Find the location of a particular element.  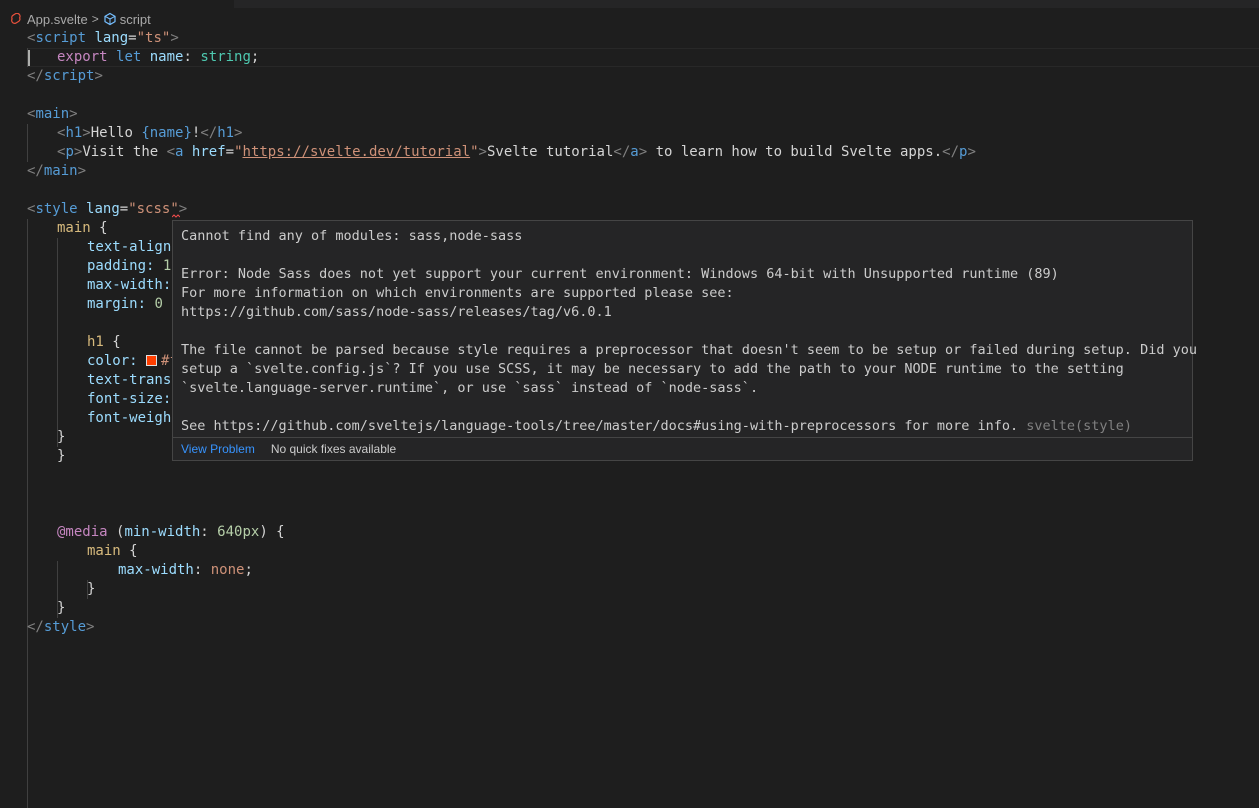

code-line: padding: 1e is located at coordinates (133, 266).